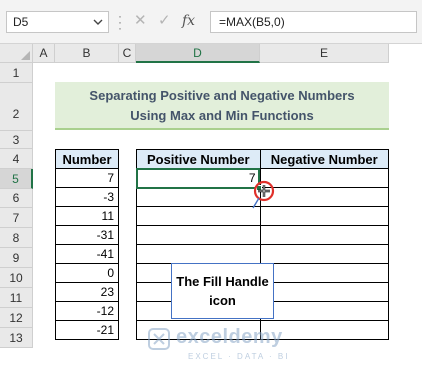  I want to click on active-cell-selection, so click(199, 179).